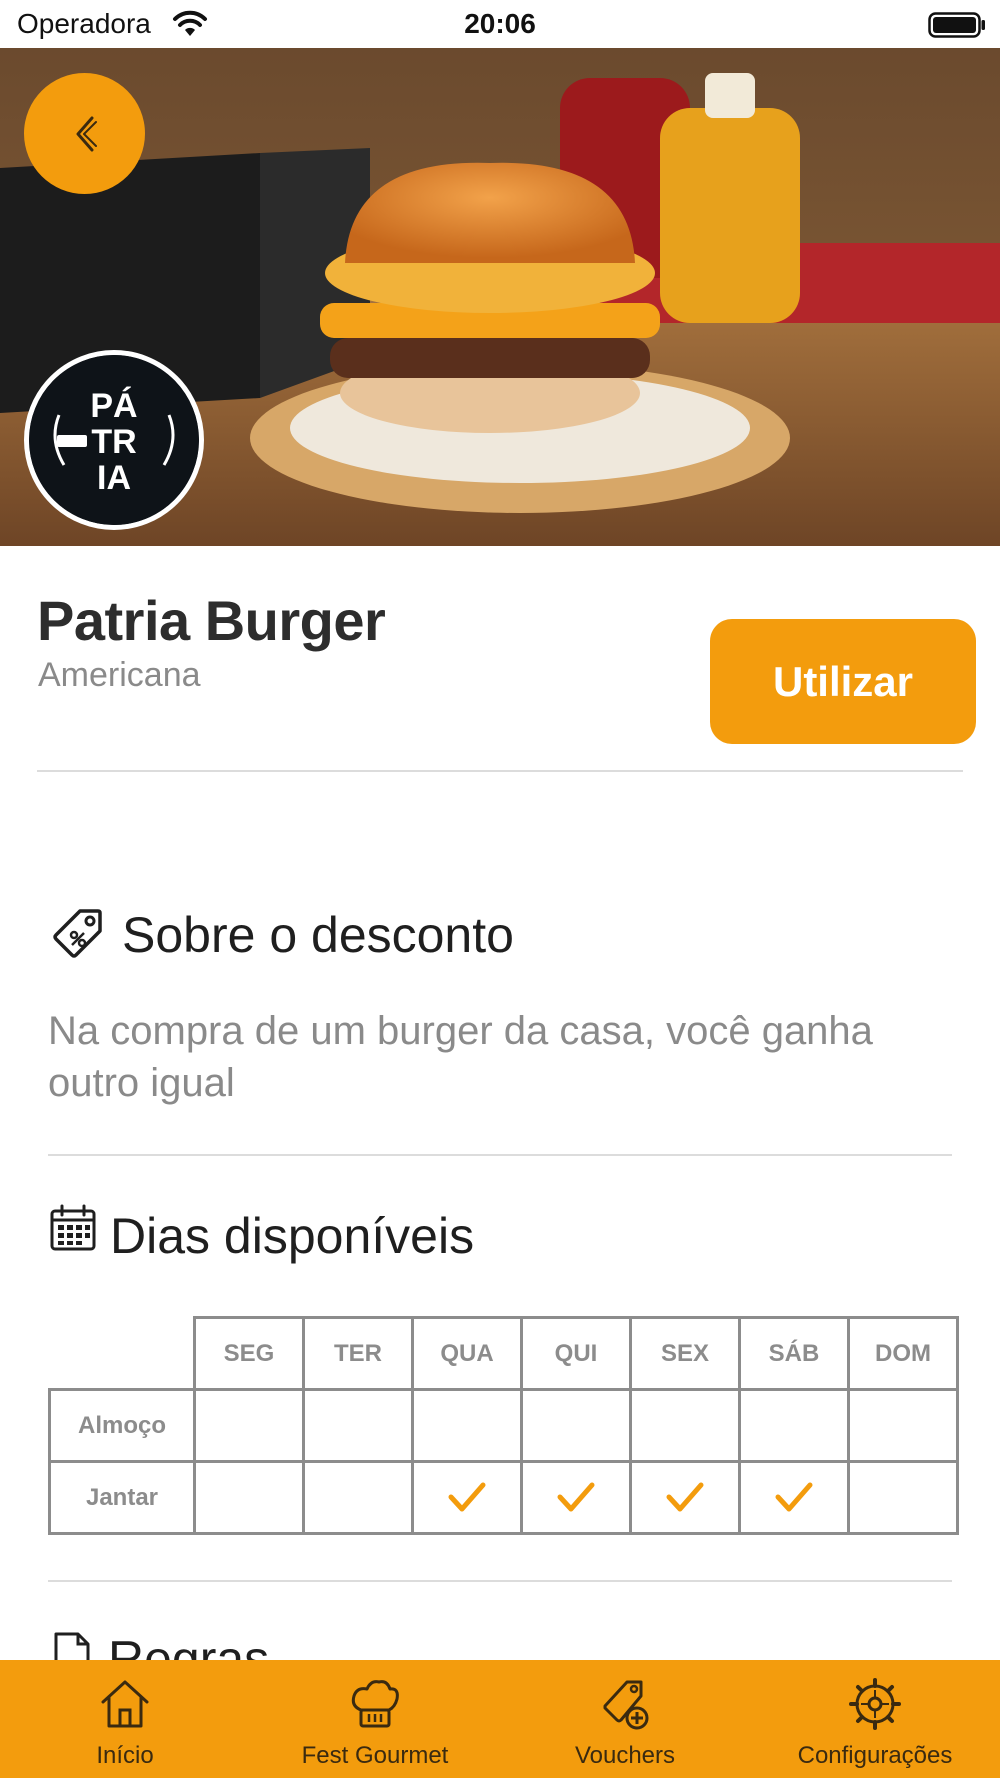  Describe the element at coordinates (467, 1353) in the screenshot. I see `day-header: QUA` at that location.